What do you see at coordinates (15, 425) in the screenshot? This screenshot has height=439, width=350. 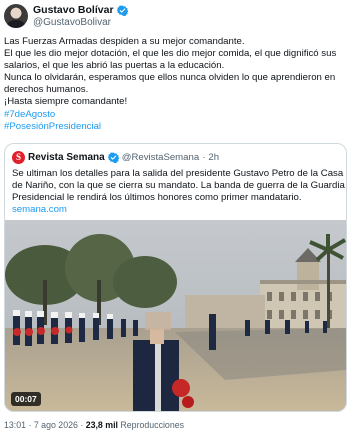 I see `post-time: 13:01` at bounding box center [15, 425].